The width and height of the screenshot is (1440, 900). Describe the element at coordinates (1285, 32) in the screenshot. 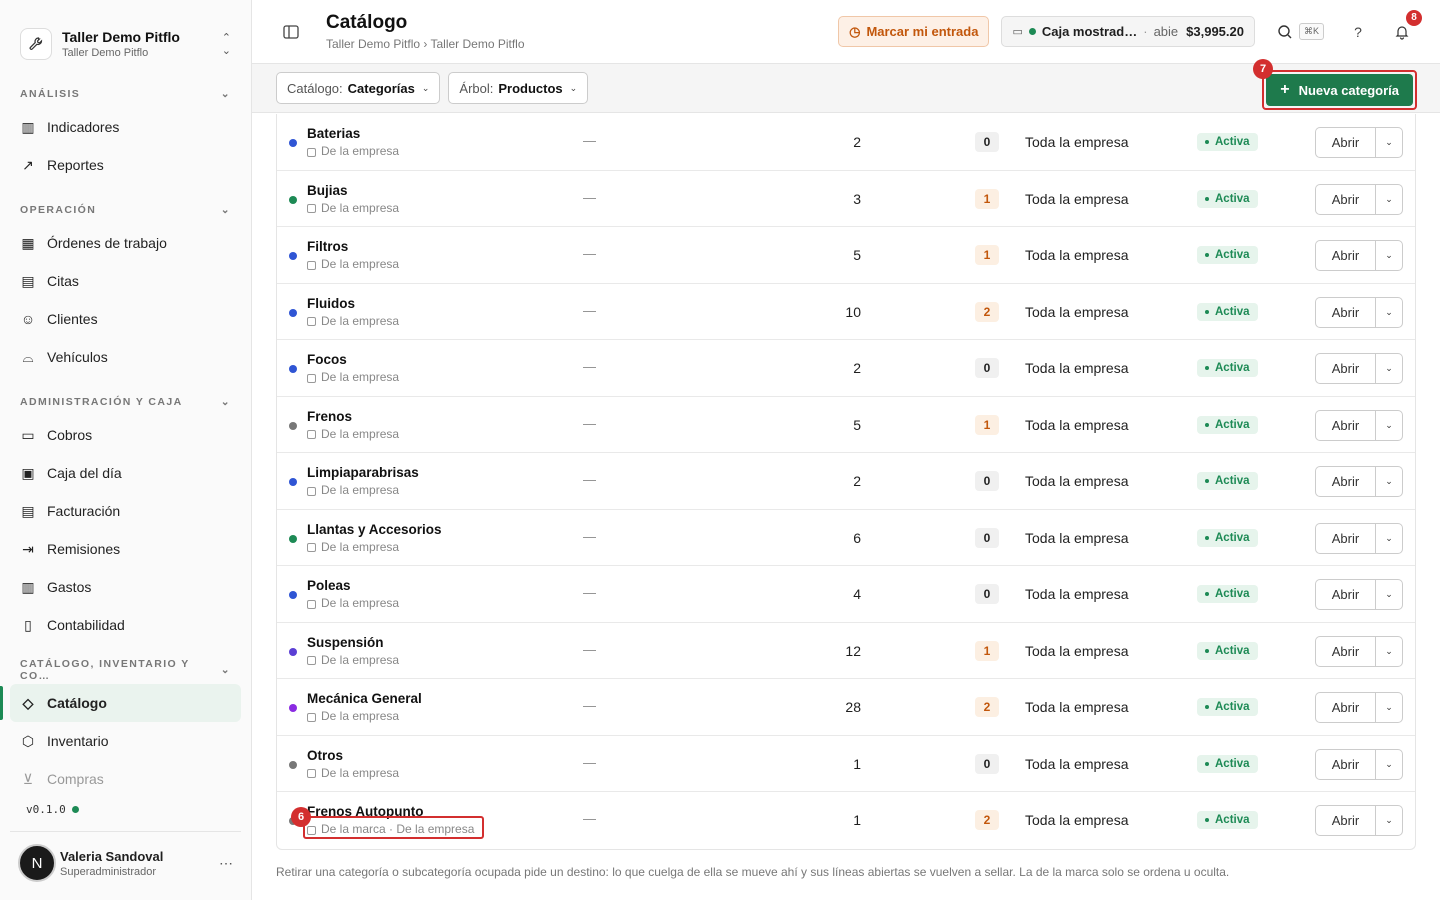

I see `search-icon` at that location.